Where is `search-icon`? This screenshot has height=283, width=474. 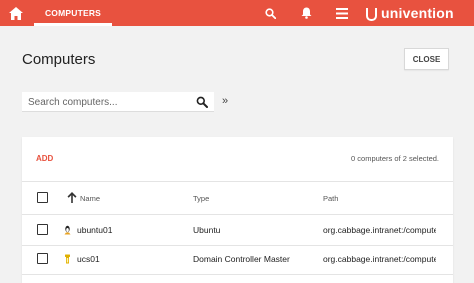 search-icon is located at coordinates (270, 13).